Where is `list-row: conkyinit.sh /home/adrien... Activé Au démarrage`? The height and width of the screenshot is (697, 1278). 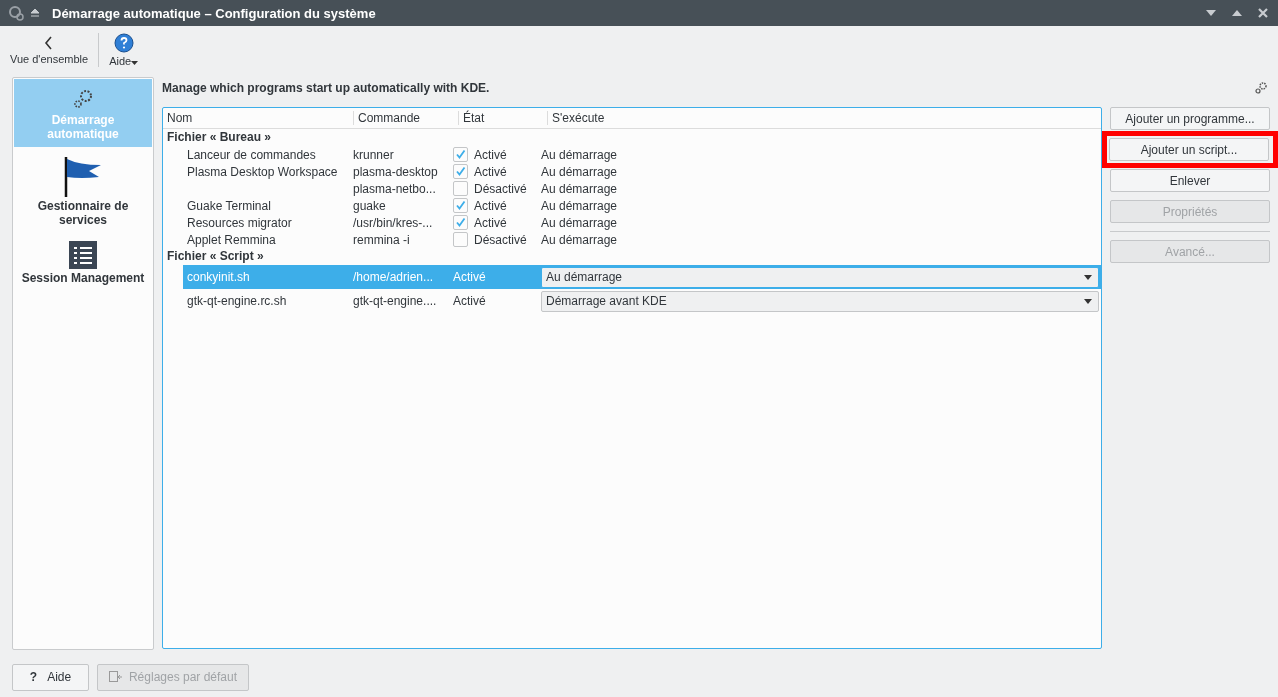 list-row: conkyinit.sh /home/adrien... Activé Au démarrage is located at coordinates (642, 277).